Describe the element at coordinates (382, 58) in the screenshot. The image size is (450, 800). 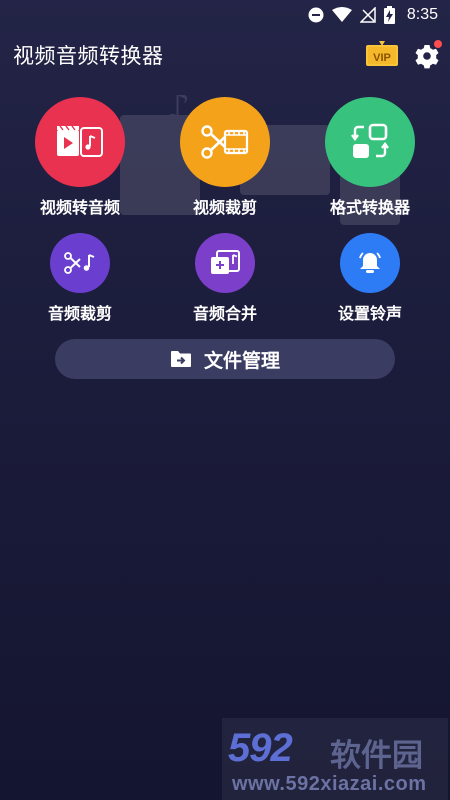
I see `vip-label: VIP` at that location.